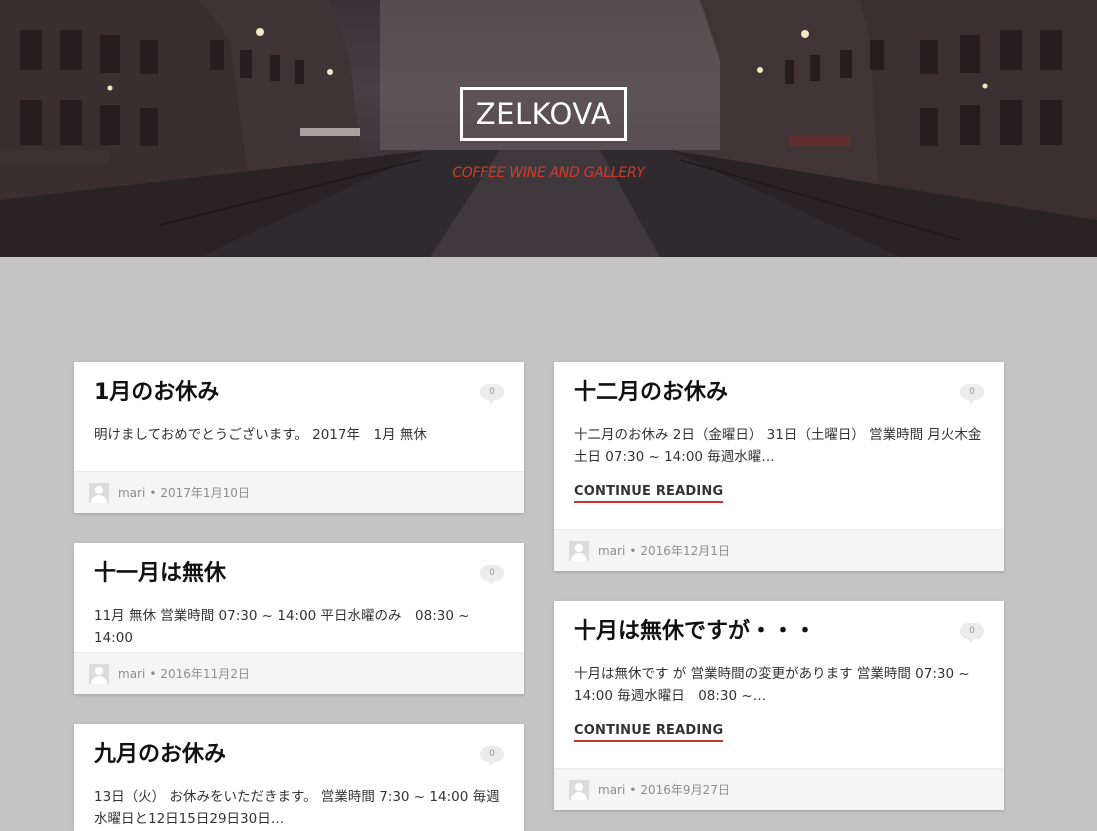  What do you see at coordinates (779, 550) in the screenshot?
I see `post-meta: mari • 2016年12月1日` at bounding box center [779, 550].